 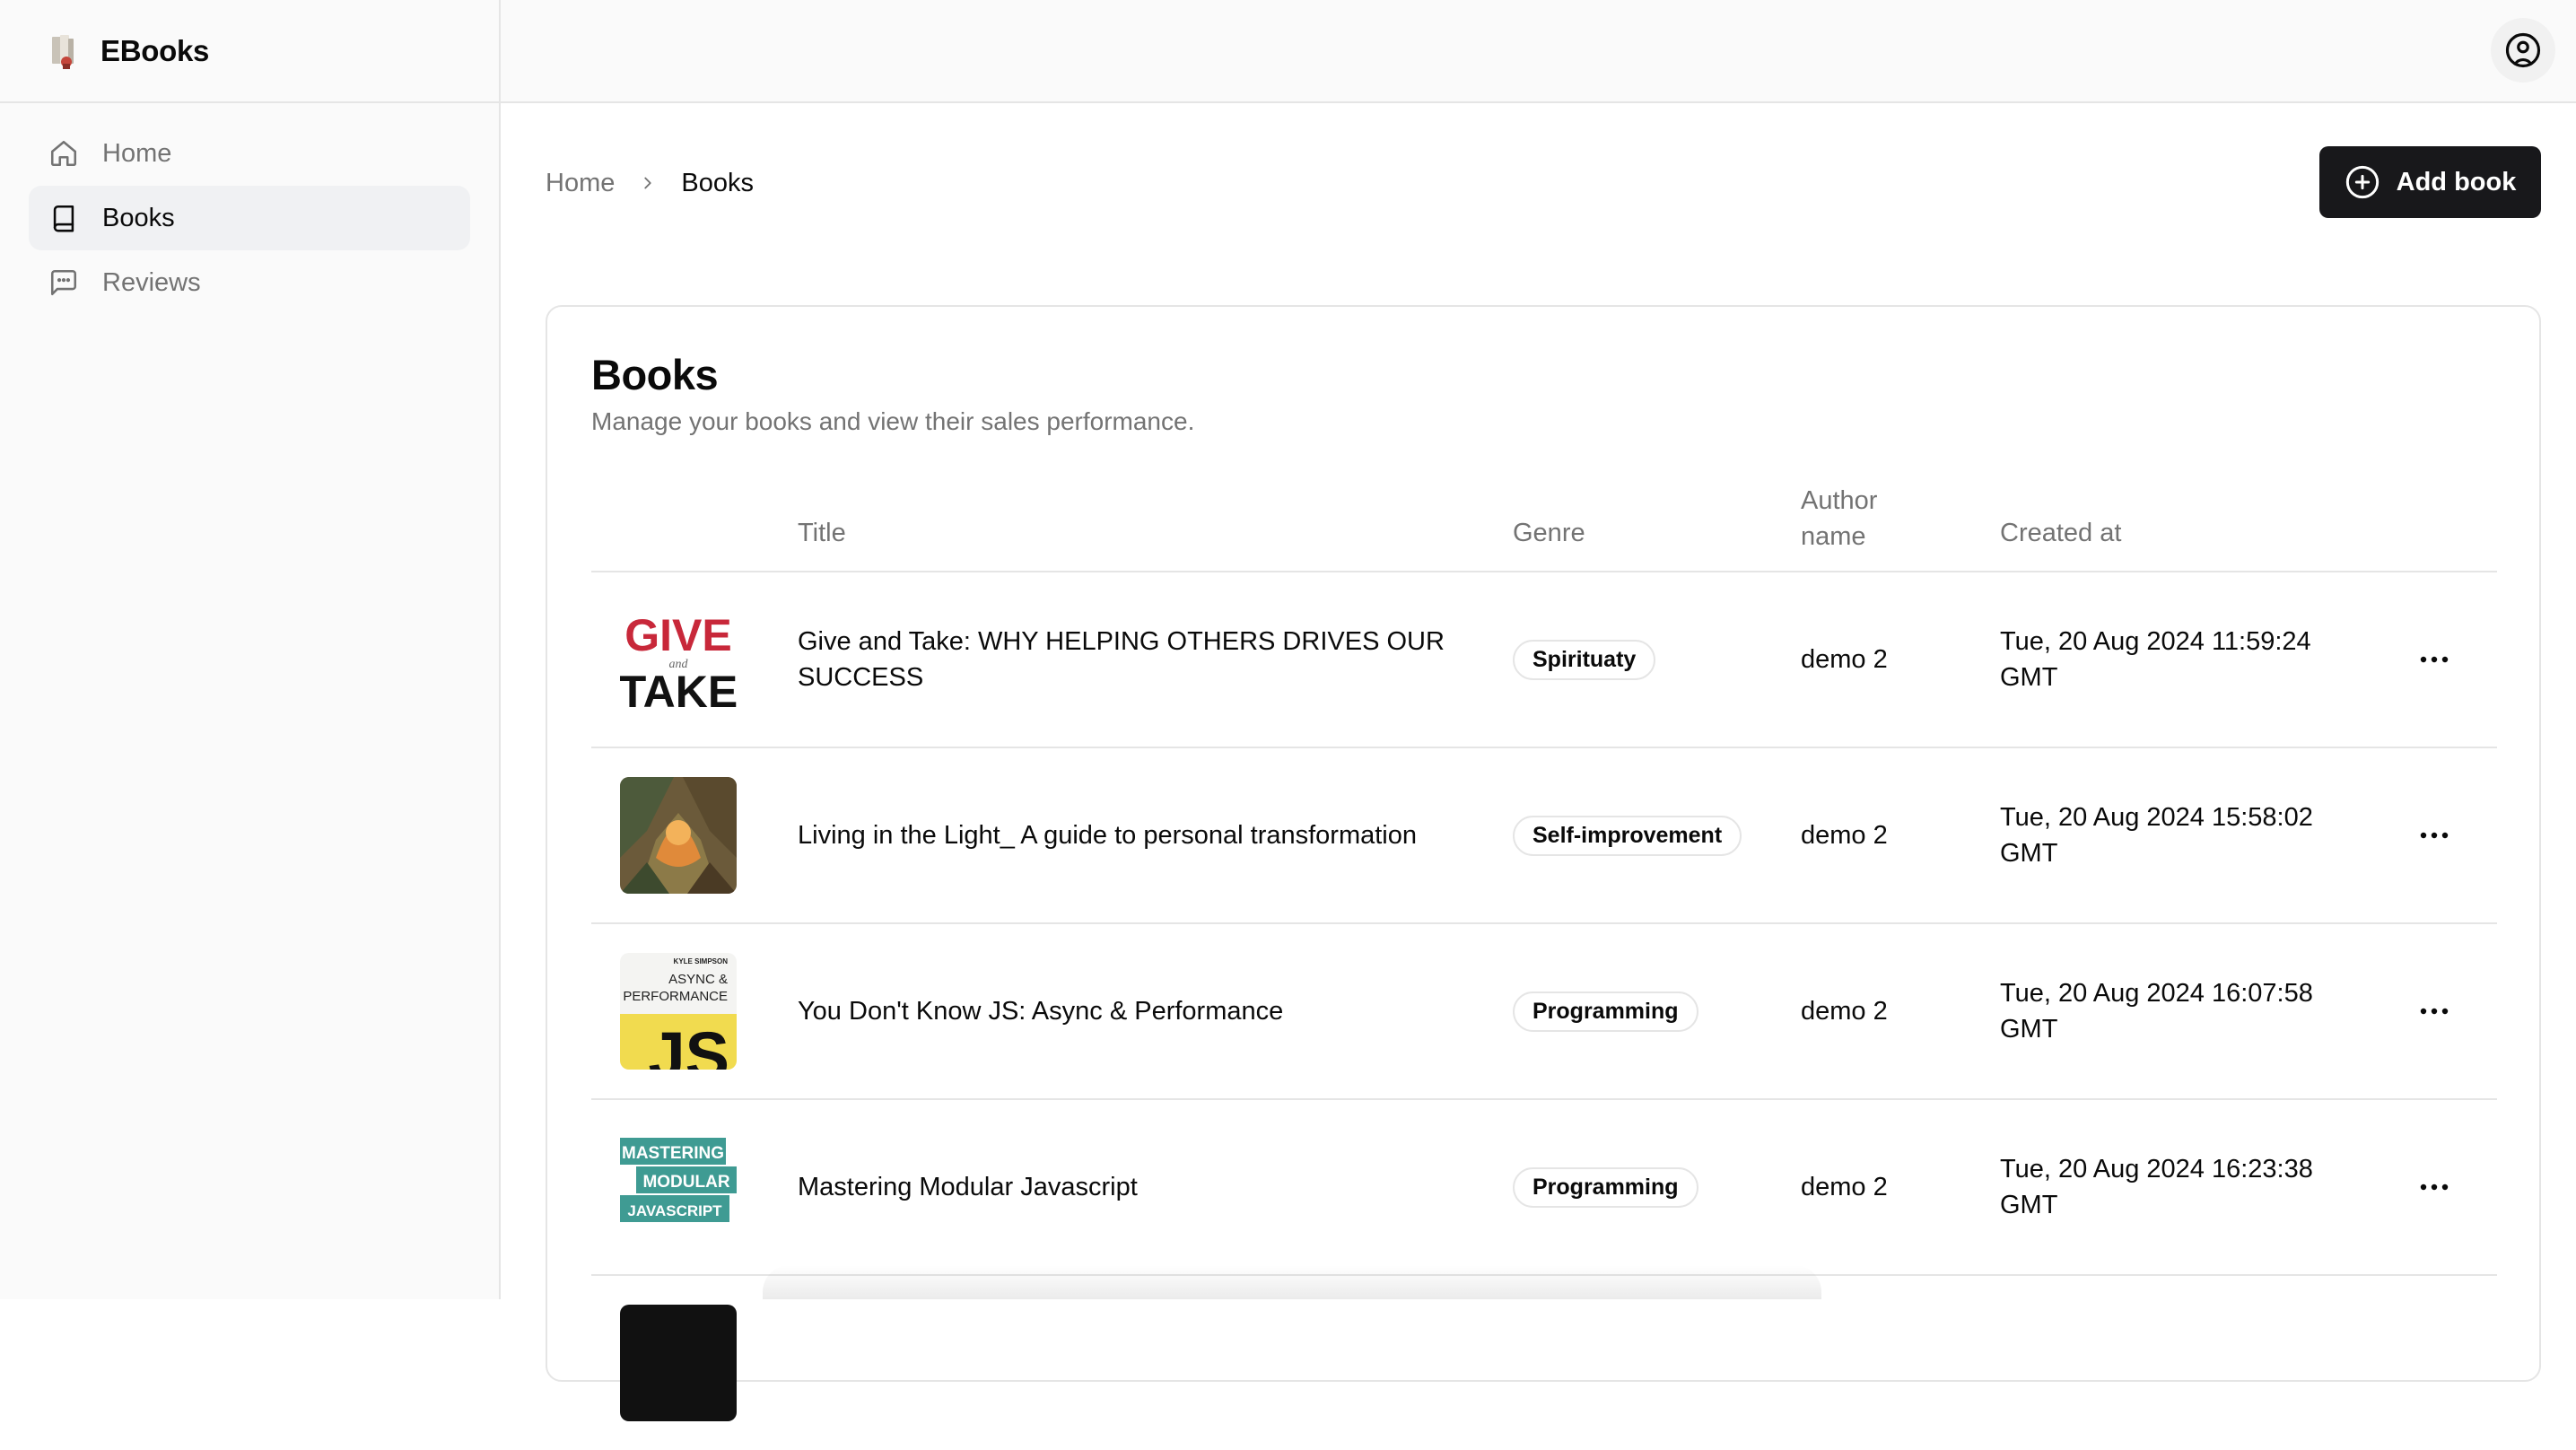 What do you see at coordinates (673, 1153) in the screenshot?
I see `cover-text: MASTERING` at bounding box center [673, 1153].